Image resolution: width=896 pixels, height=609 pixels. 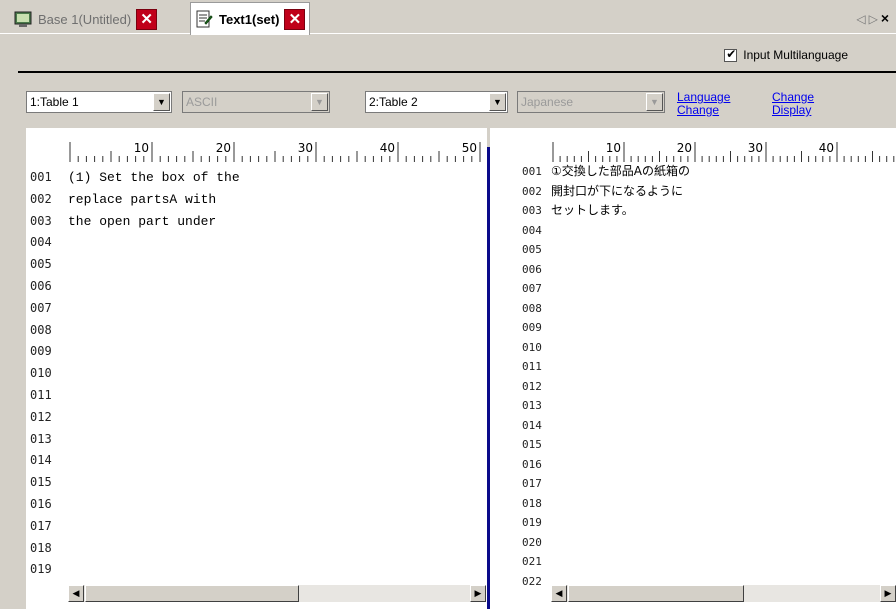 I want to click on language-change-link: Language Change, so click(x=703, y=104).